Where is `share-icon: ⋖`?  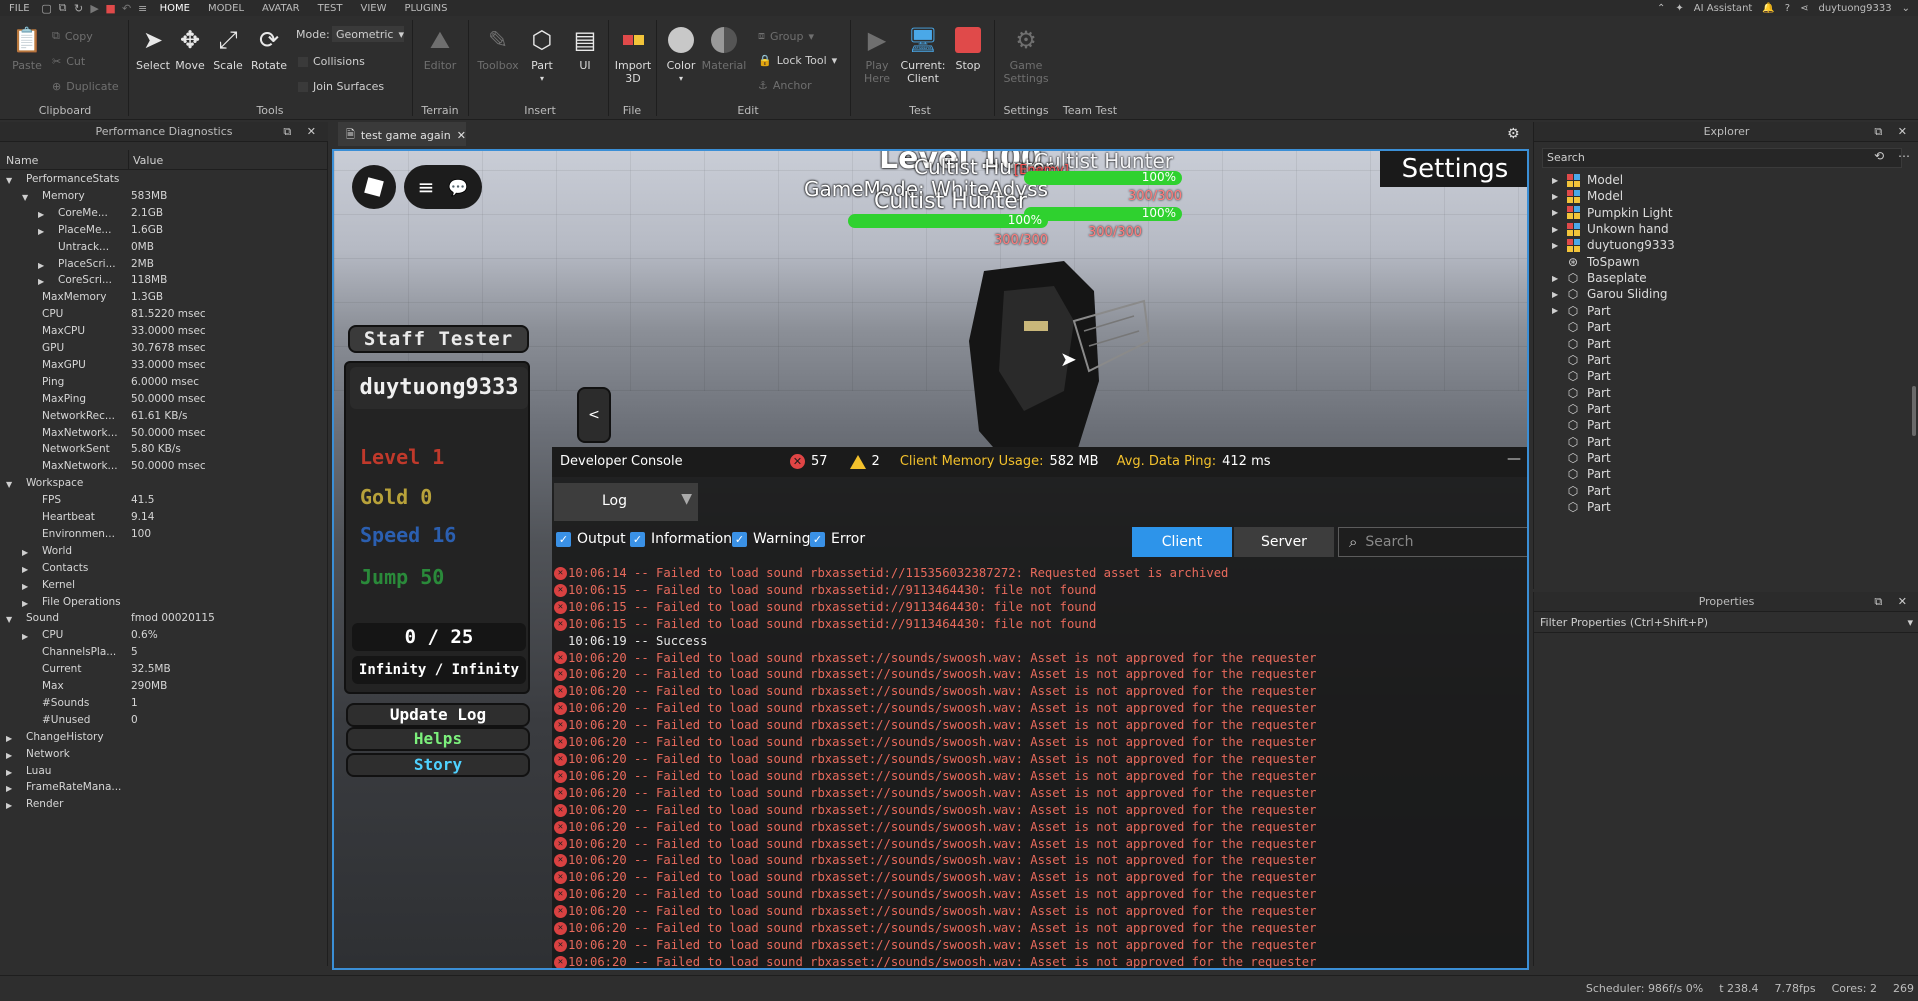
share-icon: ⋖ is located at coordinates (1804, 8).